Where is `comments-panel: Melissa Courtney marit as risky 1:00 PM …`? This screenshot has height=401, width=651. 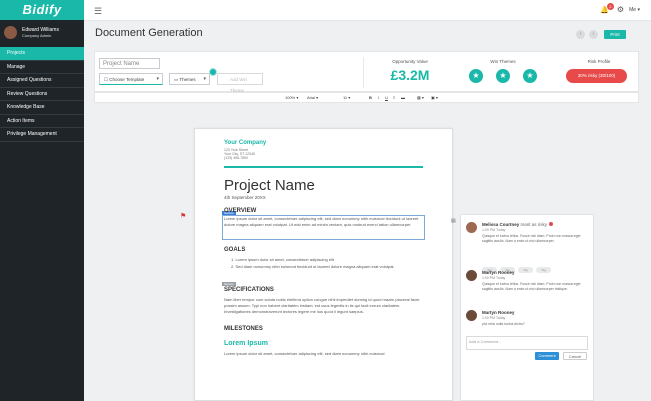 comments-panel: Melissa Courtney marit as risky 1:00 PM … is located at coordinates (527, 307).